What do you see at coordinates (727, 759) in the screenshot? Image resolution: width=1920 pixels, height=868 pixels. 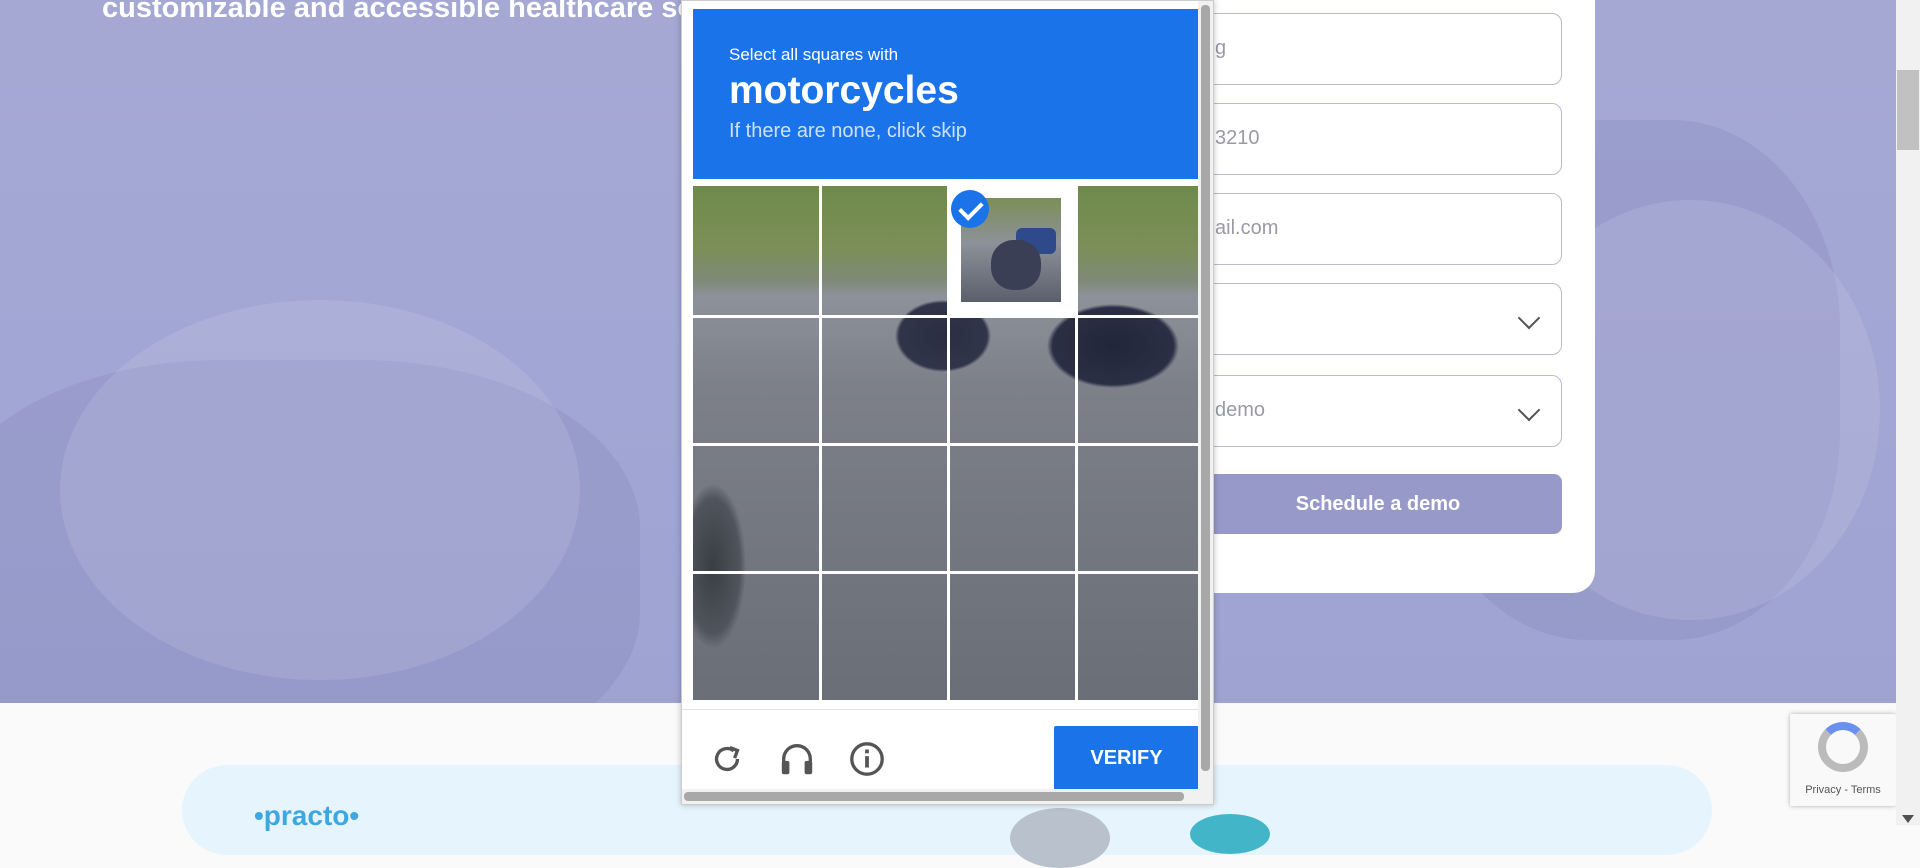 I see `reload-icon` at bounding box center [727, 759].